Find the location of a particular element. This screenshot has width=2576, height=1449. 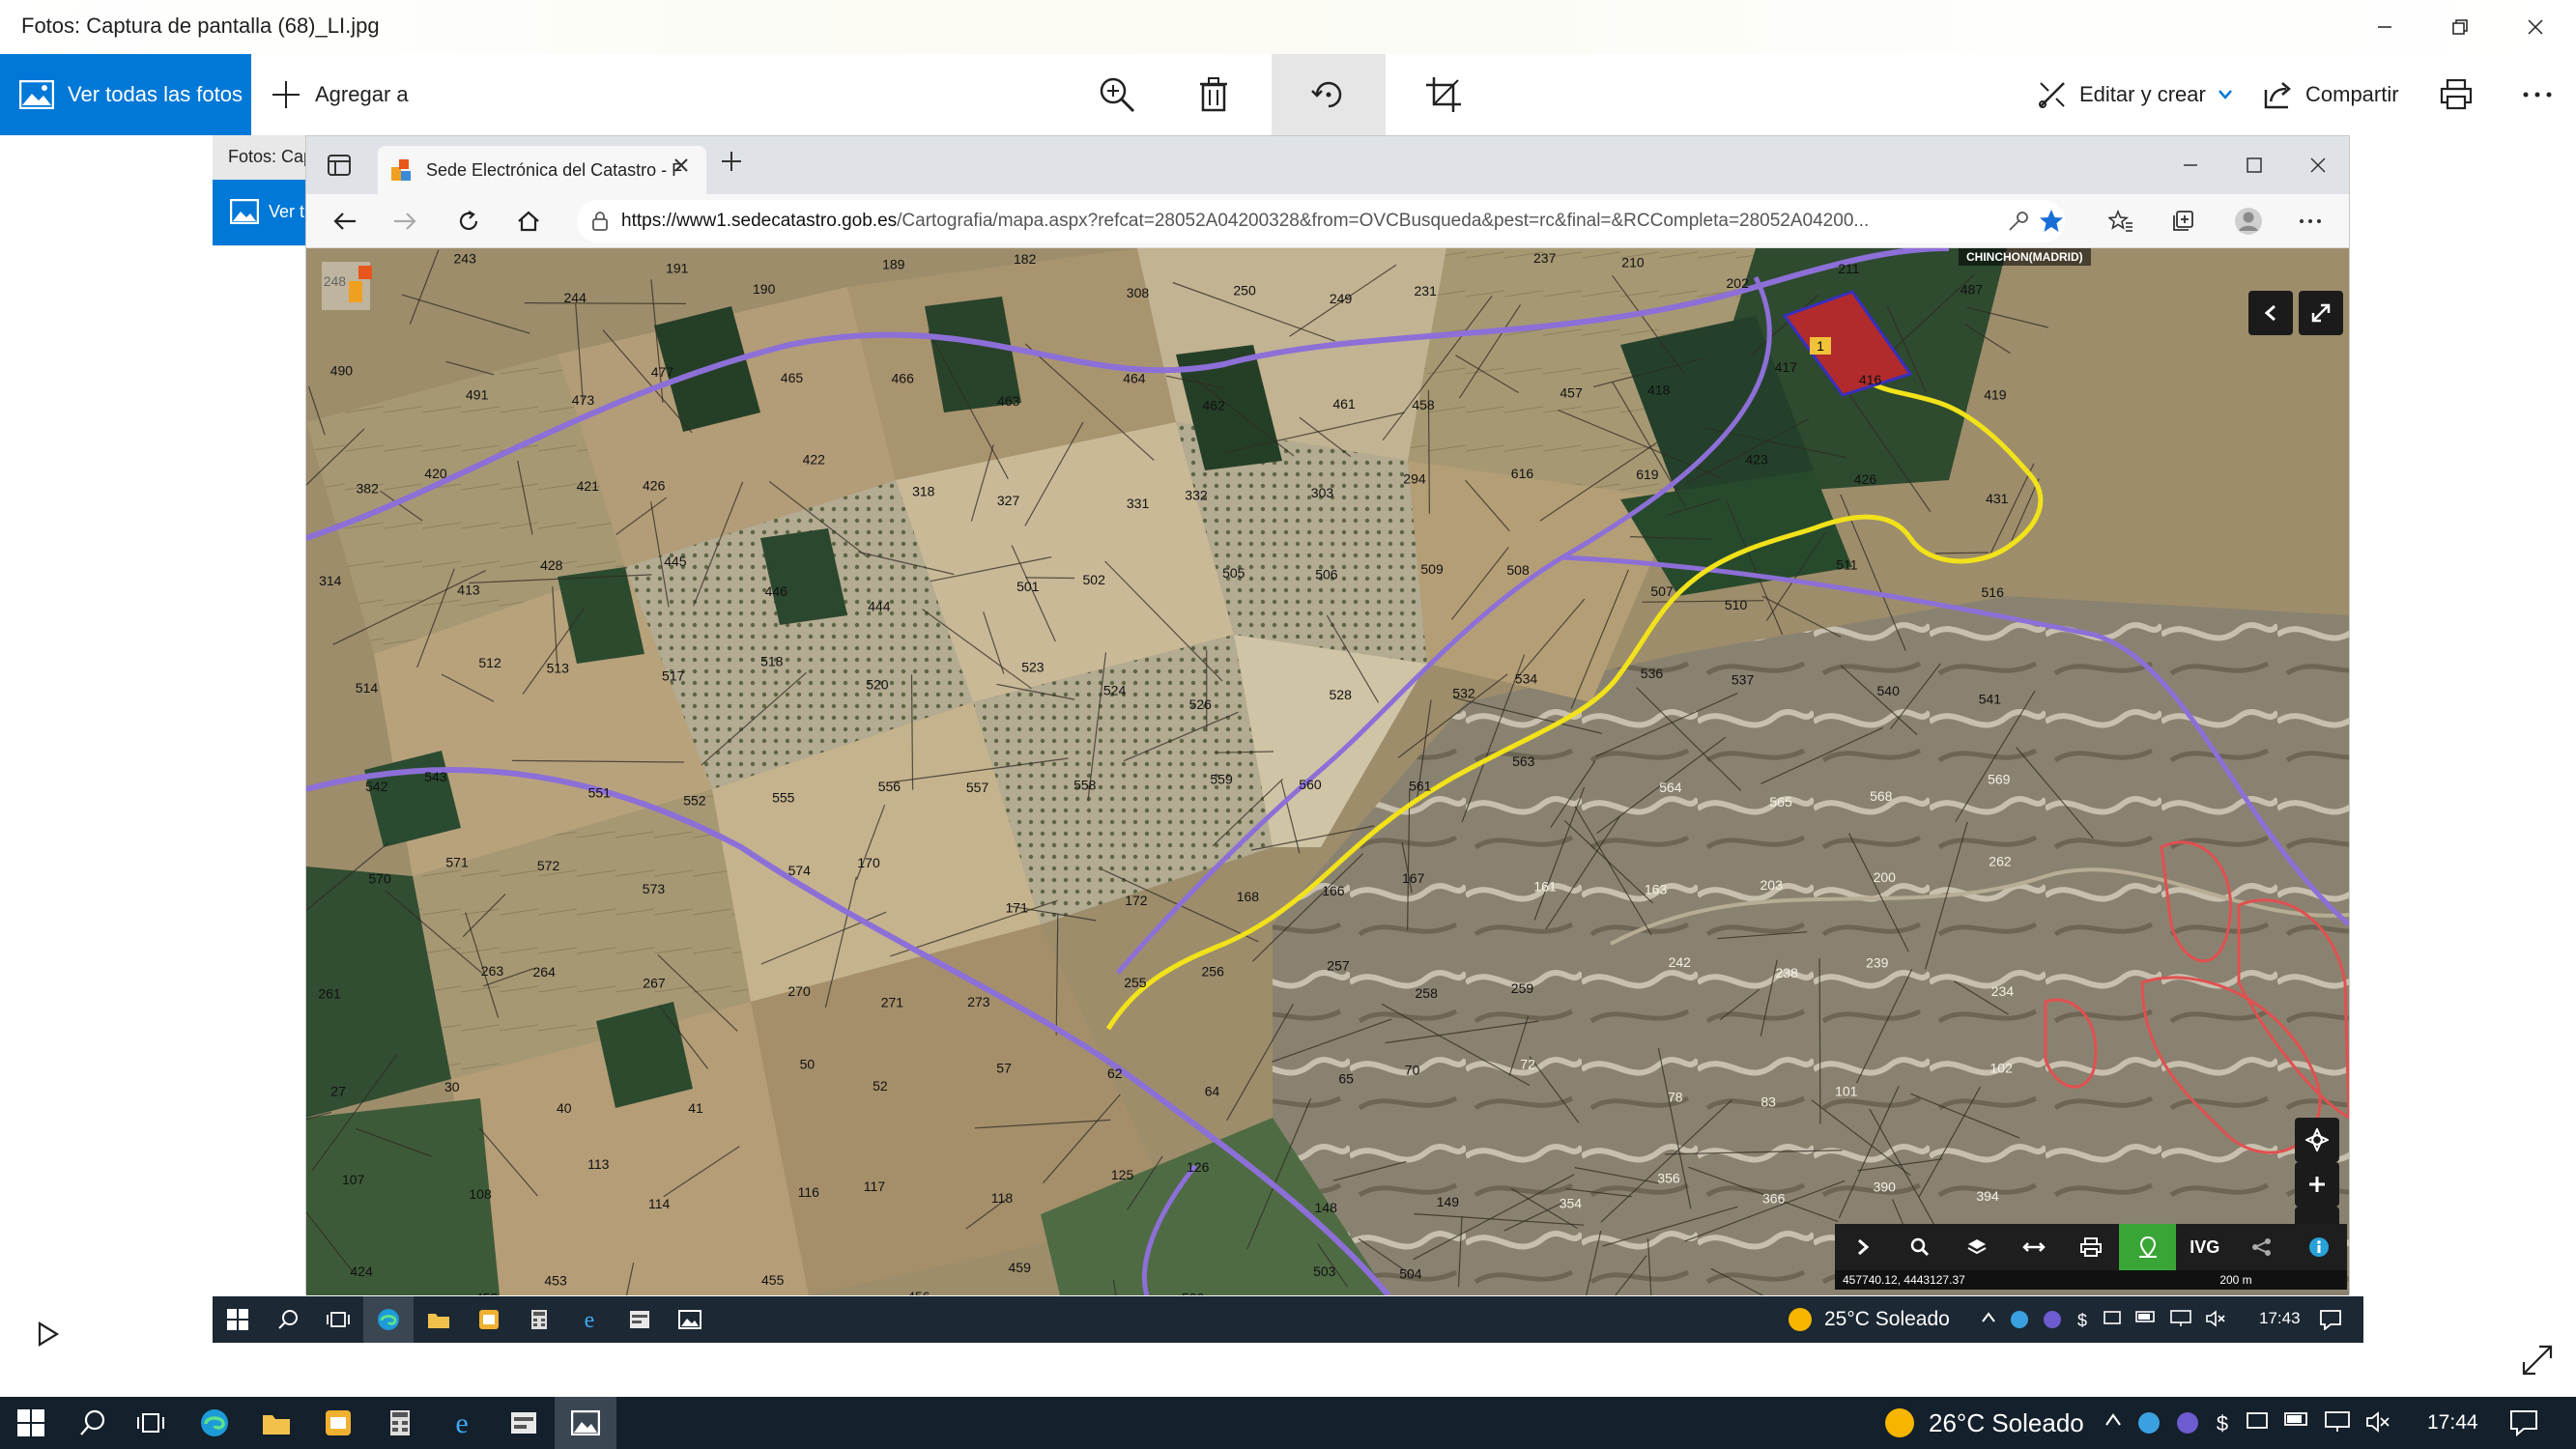

profile-button is located at coordinates (2248, 221).